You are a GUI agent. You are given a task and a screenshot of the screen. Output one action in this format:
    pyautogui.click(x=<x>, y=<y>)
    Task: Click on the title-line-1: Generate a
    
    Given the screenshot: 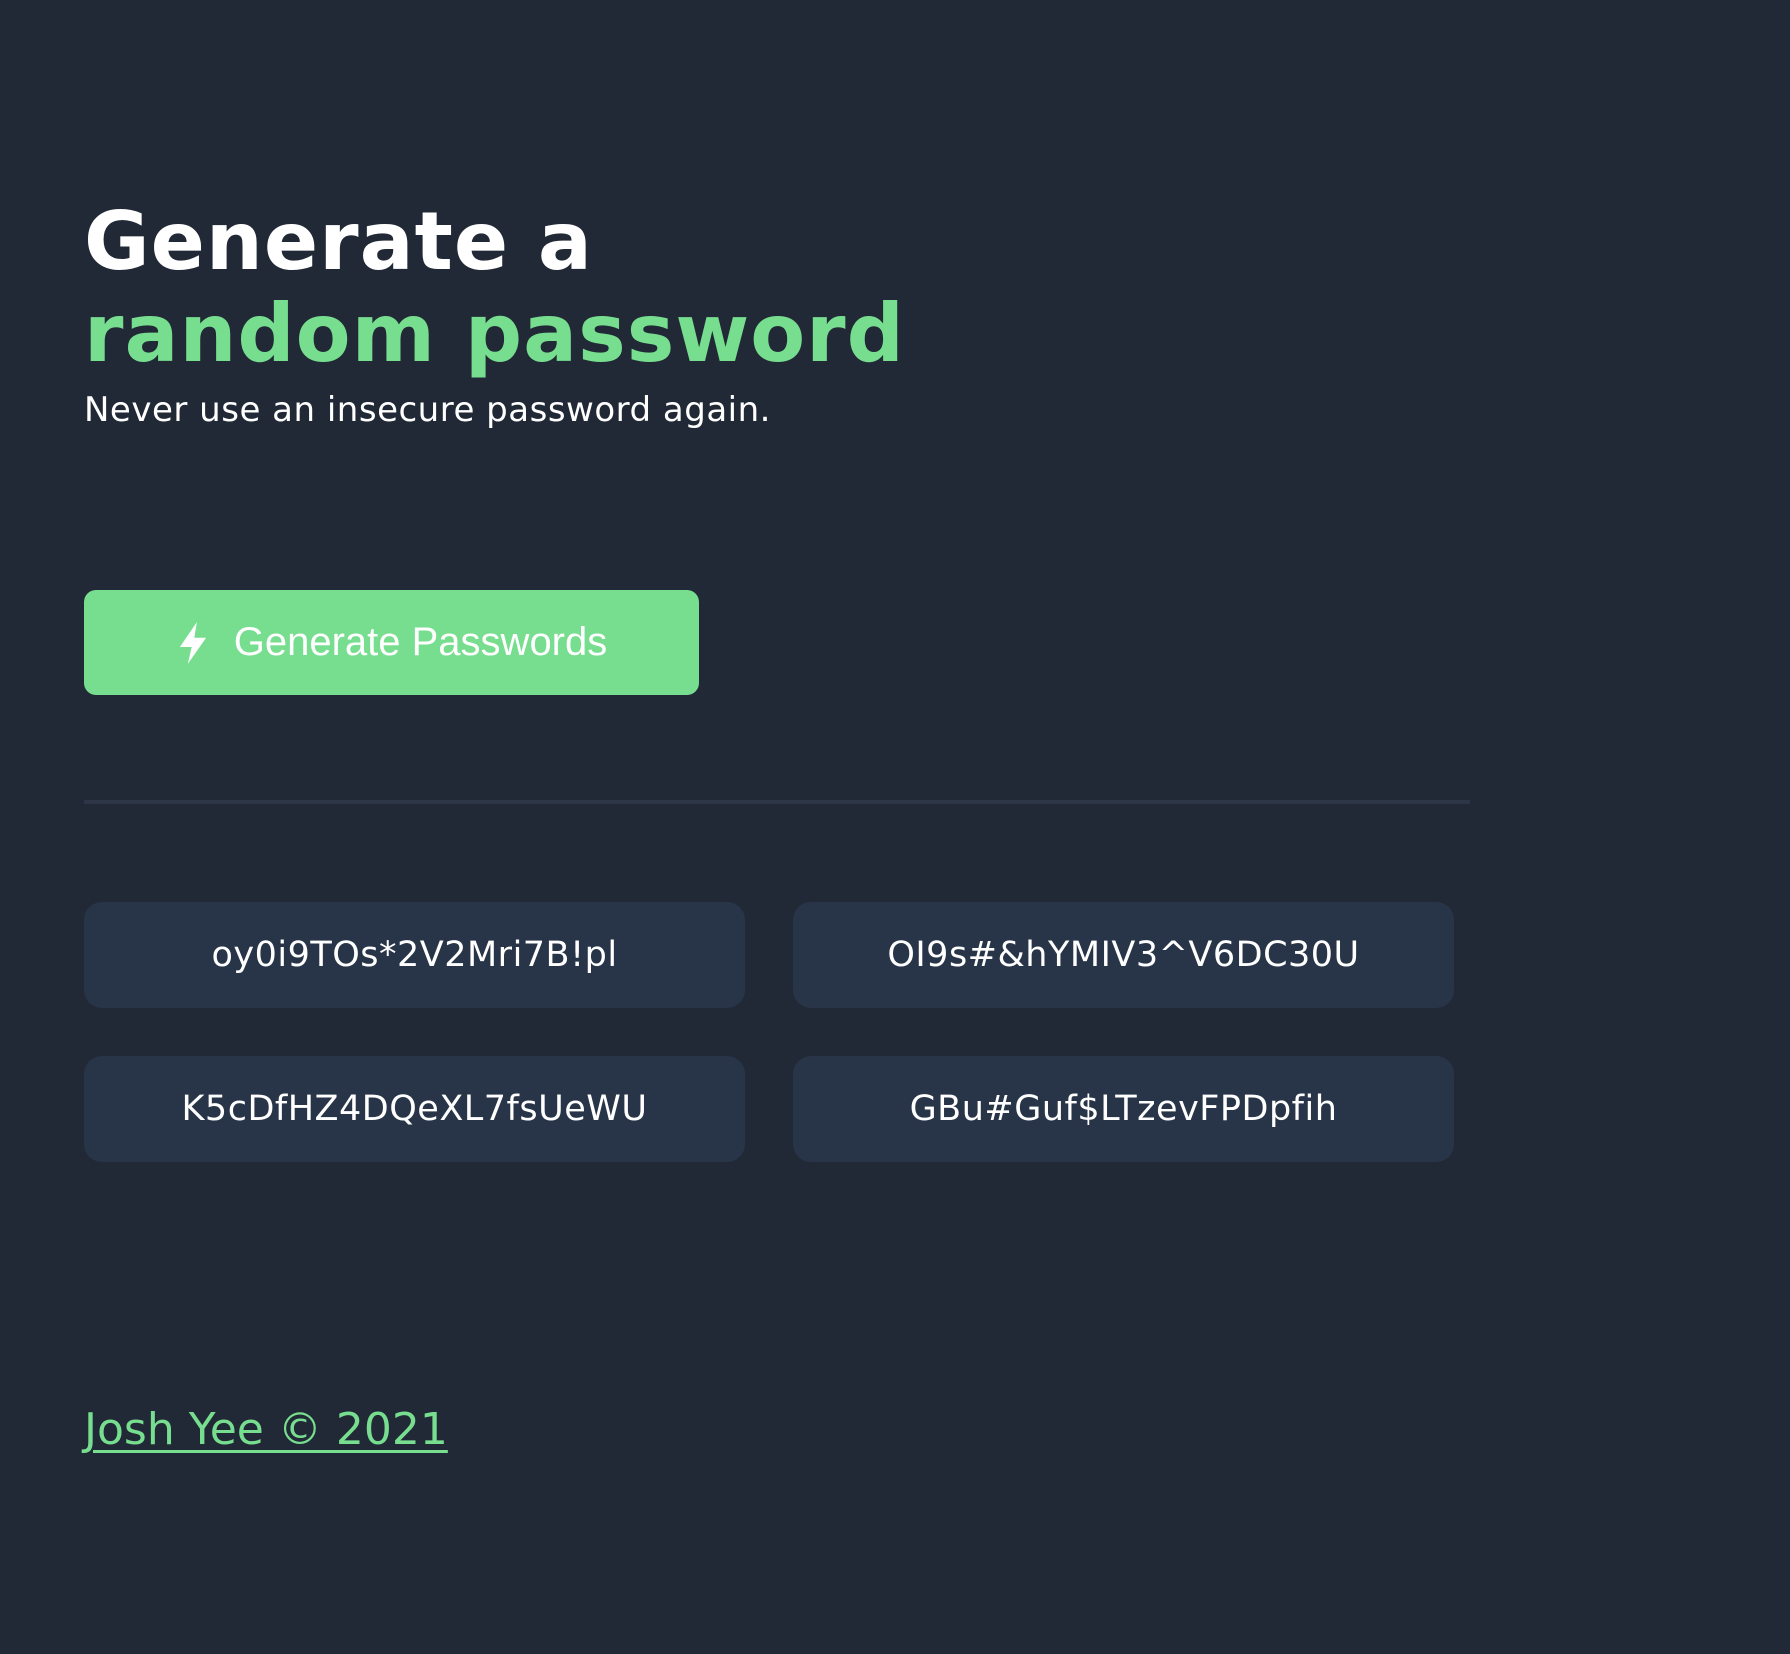 What is the action you would take?
    pyautogui.click(x=338, y=241)
    